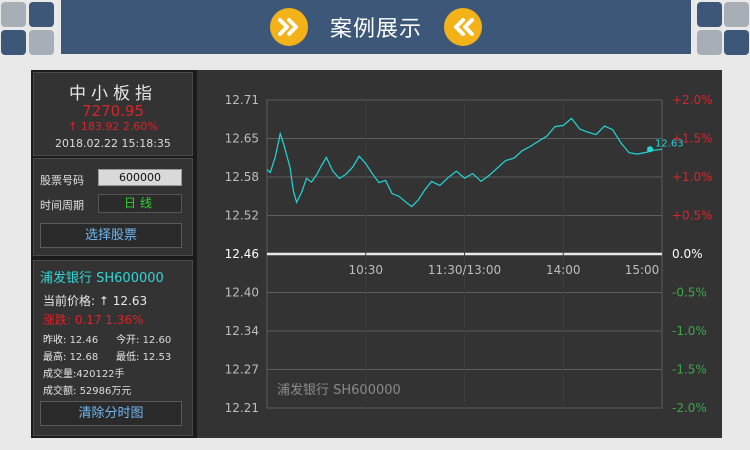 This screenshot has width=750, height=450. I want to click on query-controls: 股票号码 600000 时间周期 日线 选择股票, so click(113, 207).